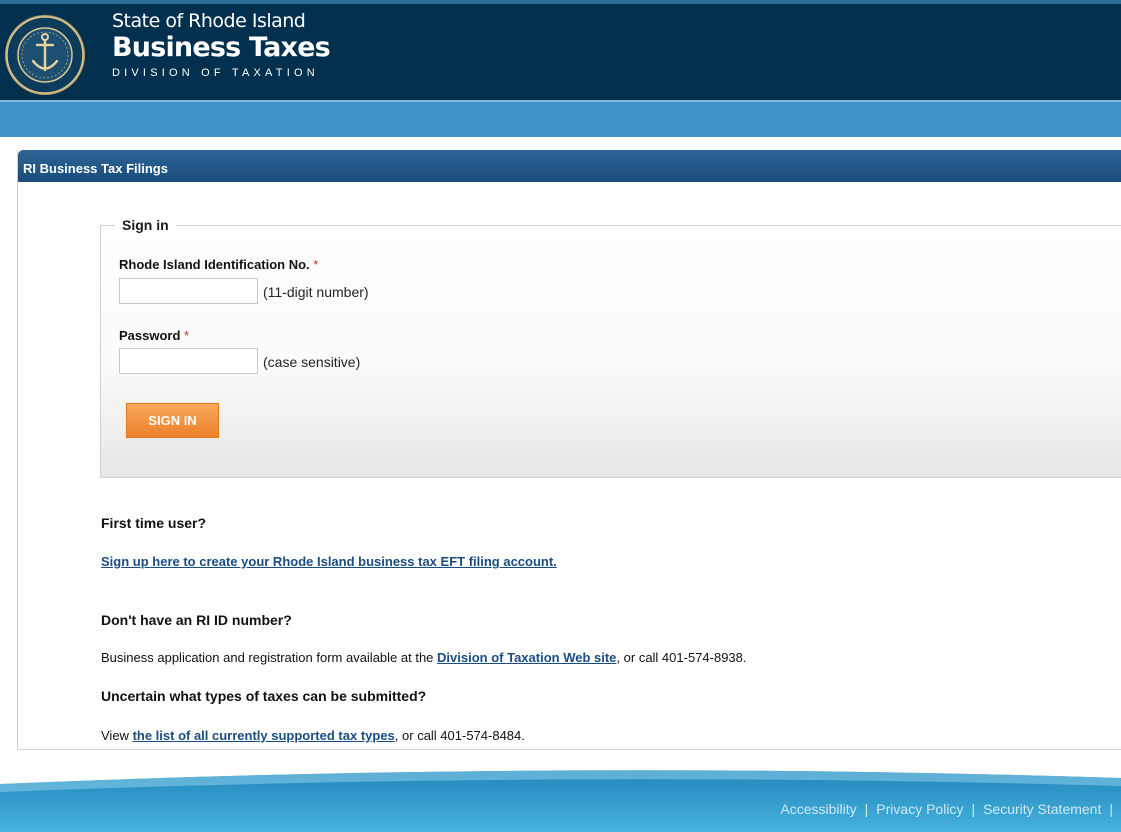 The height and width of the screenshot is (832, 1121). Describe the element at coordinates (154, 523) in the screenshot. I see `first-time-heading: First time user?` at that location.